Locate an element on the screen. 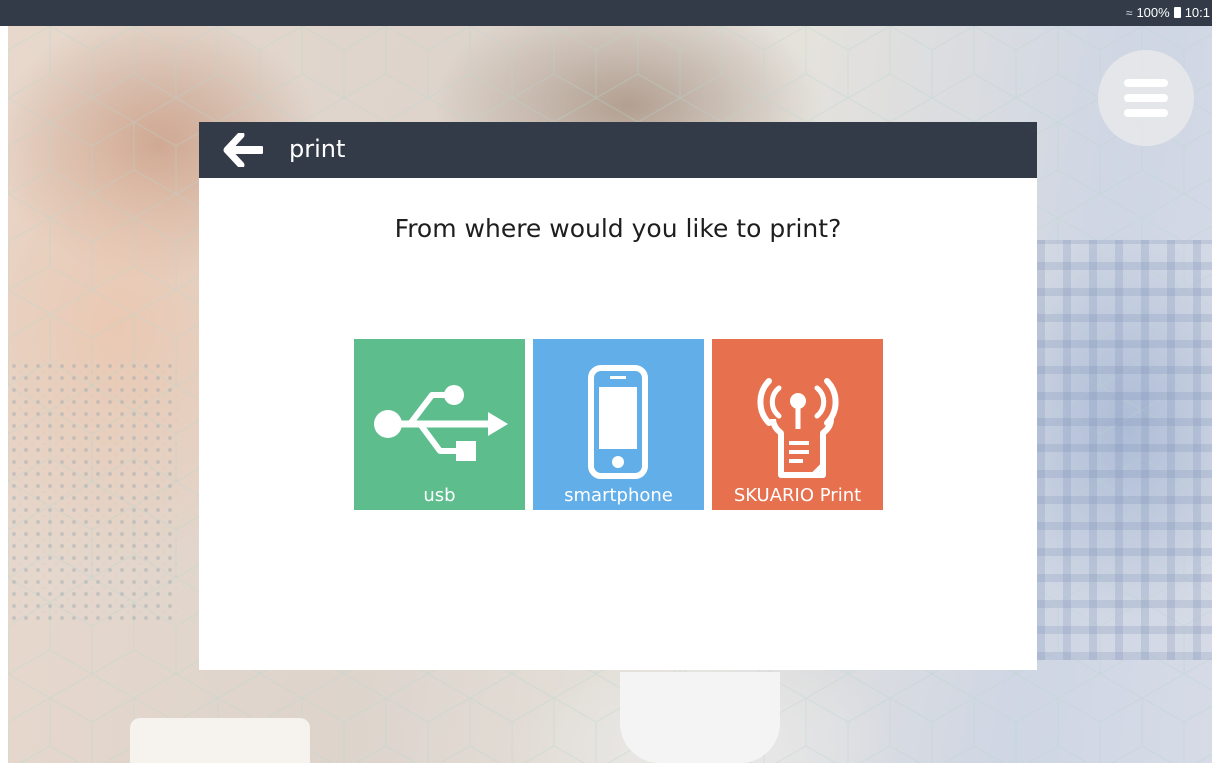  print-source-question: From where would you like to print? is located at coordinates (618, 228).